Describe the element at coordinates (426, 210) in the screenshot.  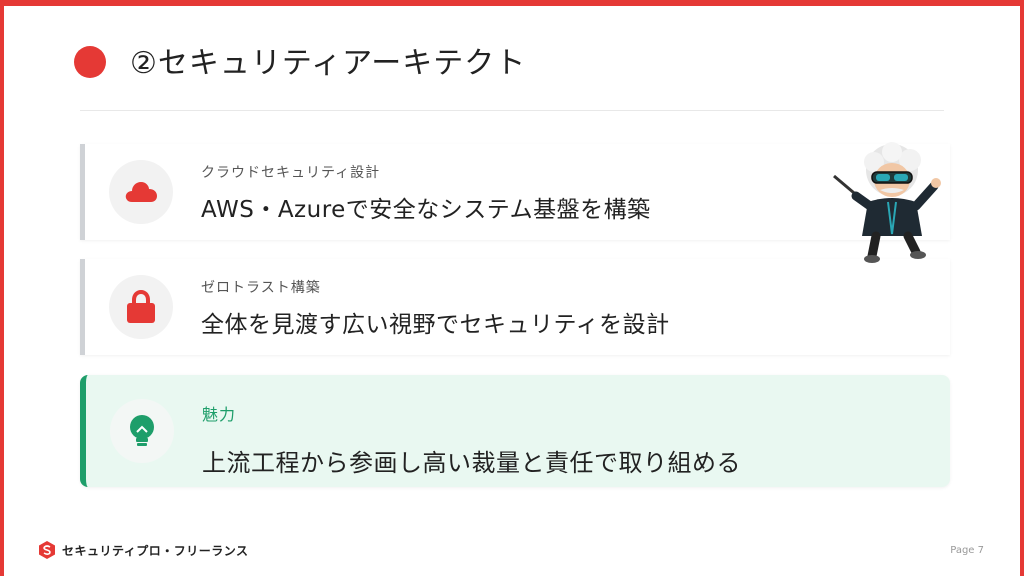
I see `card-text: AWS・Azureで安全なシステム基盤を構築` at that location.